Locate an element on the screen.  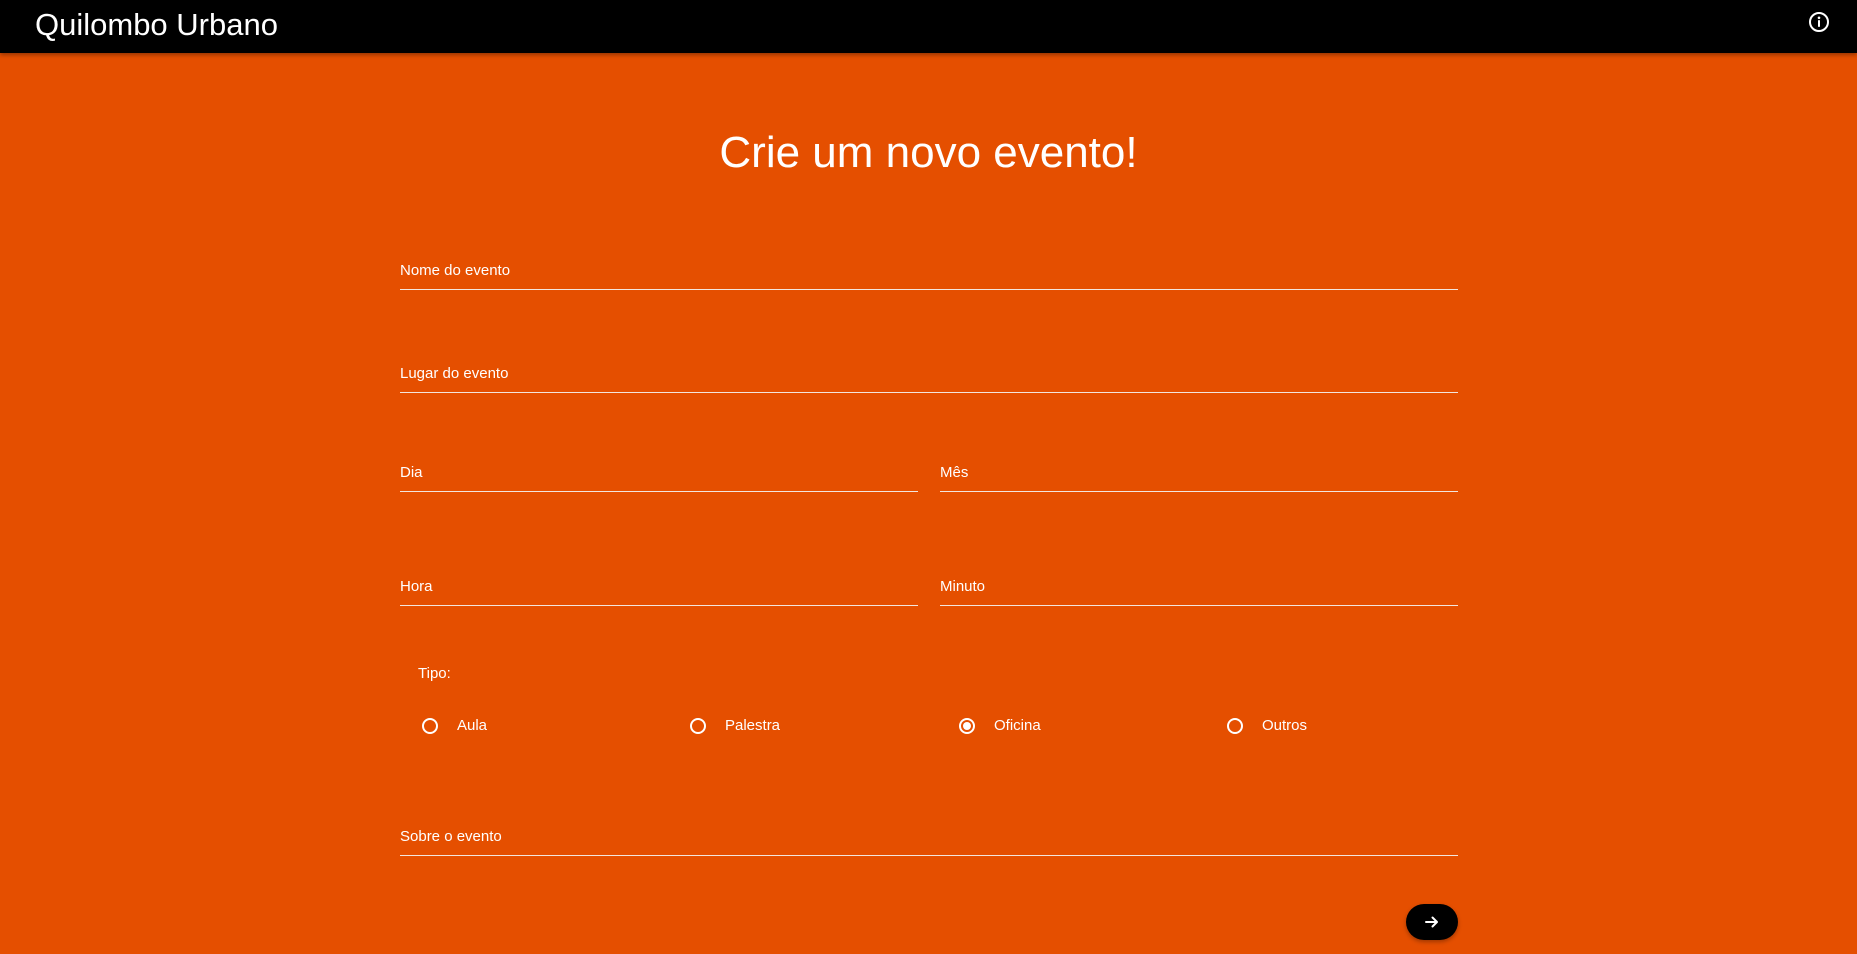
day-field: Dia is located at coordinates (659, 475).